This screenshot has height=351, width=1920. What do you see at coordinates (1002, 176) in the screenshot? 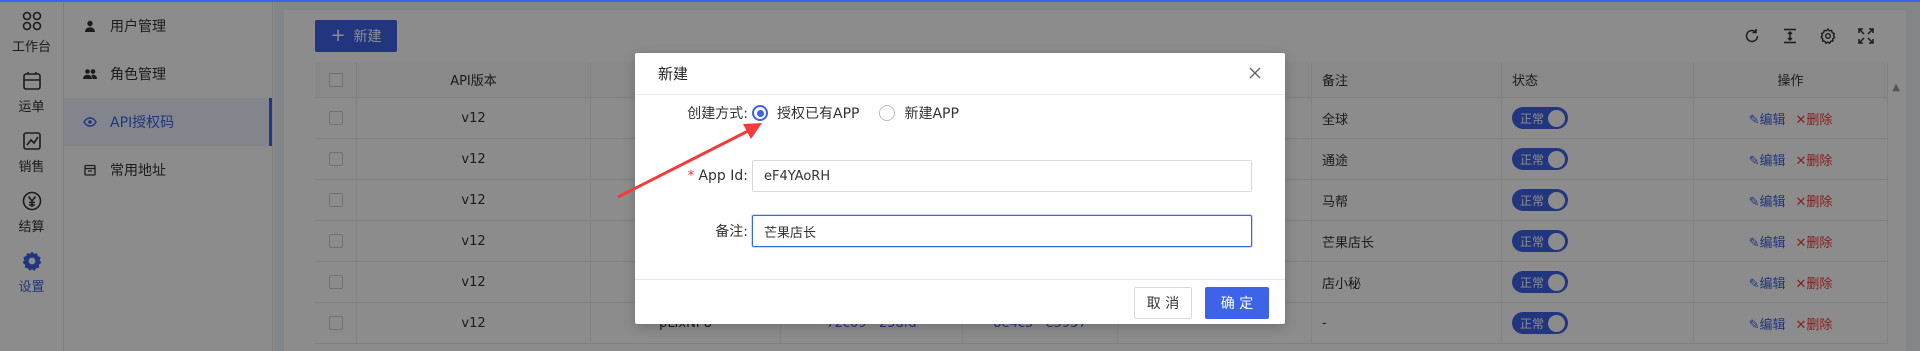
I see `app-id-input` at bounding box center [1002, 176].